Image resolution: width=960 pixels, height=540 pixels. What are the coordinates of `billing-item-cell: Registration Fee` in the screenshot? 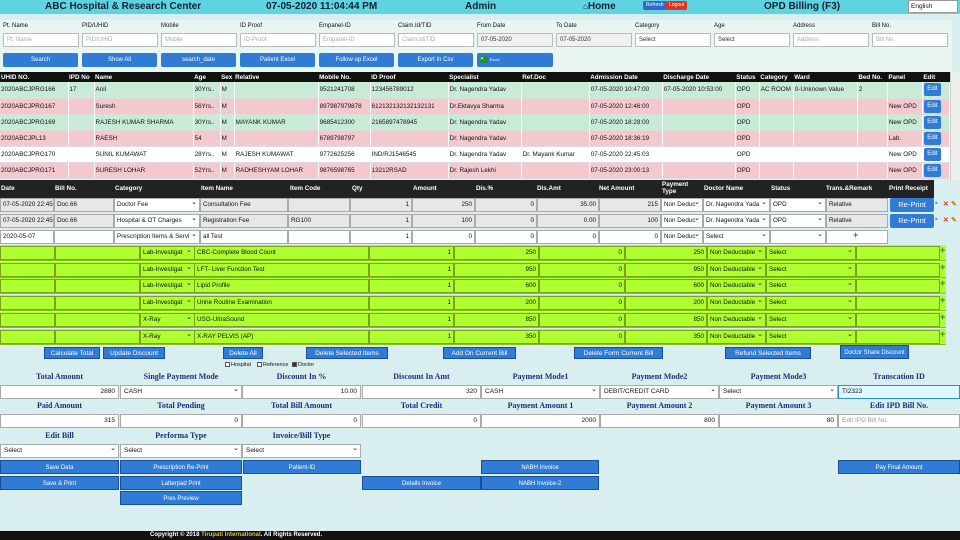 It's located at (244, 221).